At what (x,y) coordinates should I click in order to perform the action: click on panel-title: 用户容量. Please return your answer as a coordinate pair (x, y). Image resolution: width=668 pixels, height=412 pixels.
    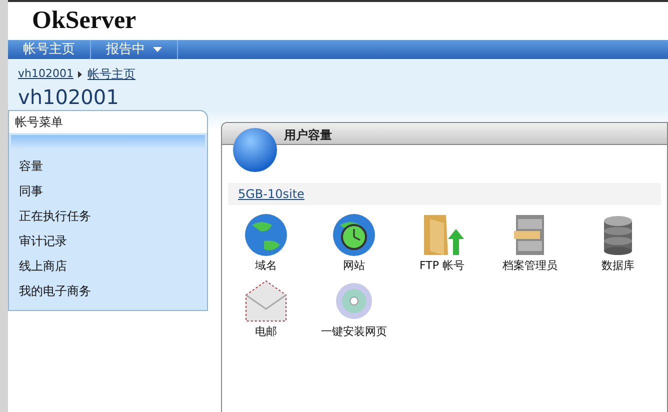
    Looking at the image, I should click on (308, 135).